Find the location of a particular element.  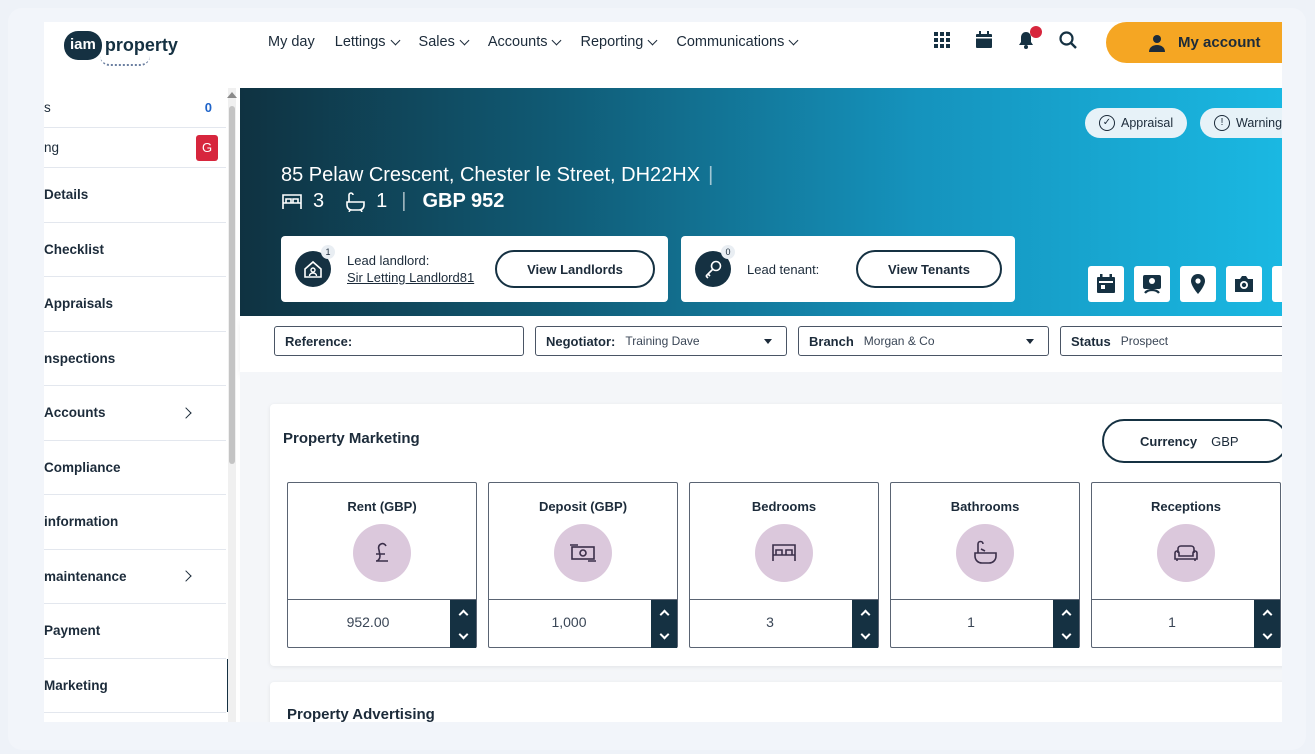

bell-icon is located at coordinates (1029, 38).